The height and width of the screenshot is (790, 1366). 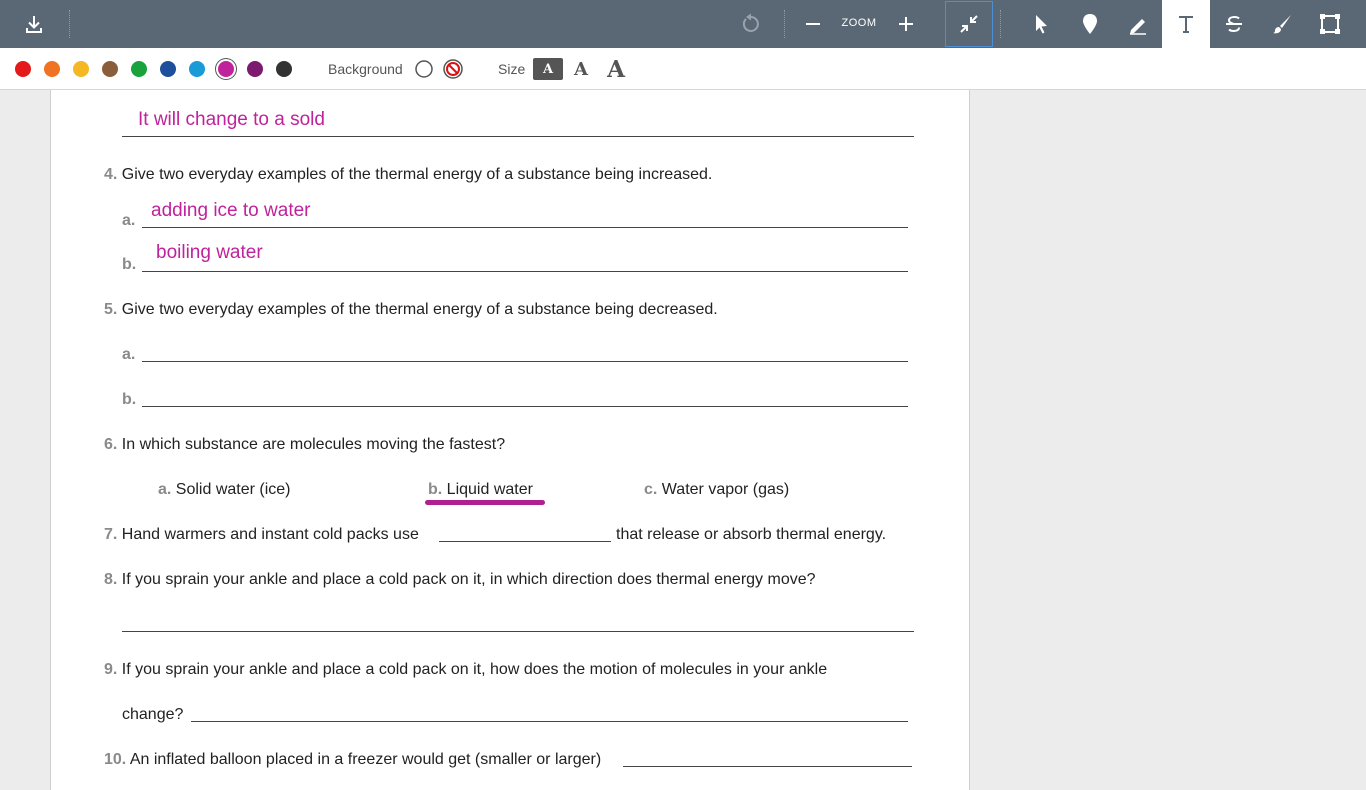 I want to click on color-swatch-orange, so click(x=52, y=69).